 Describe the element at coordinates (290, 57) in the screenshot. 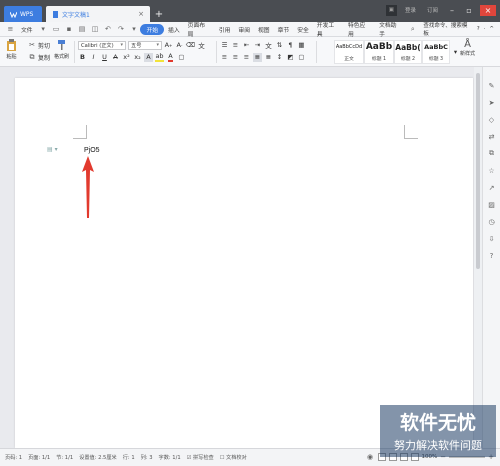

I see `shading-icon: ◩` at that location.